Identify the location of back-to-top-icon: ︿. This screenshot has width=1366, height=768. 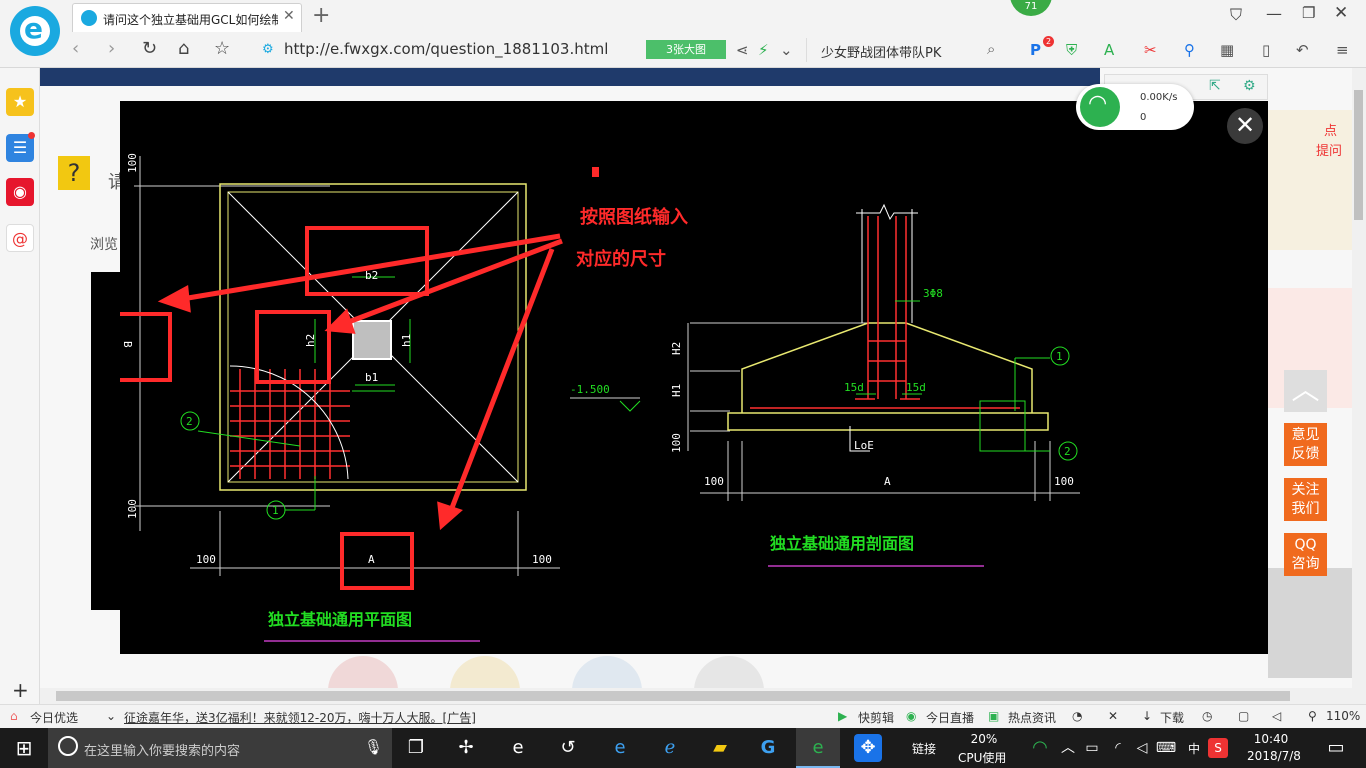
(1305, 391).